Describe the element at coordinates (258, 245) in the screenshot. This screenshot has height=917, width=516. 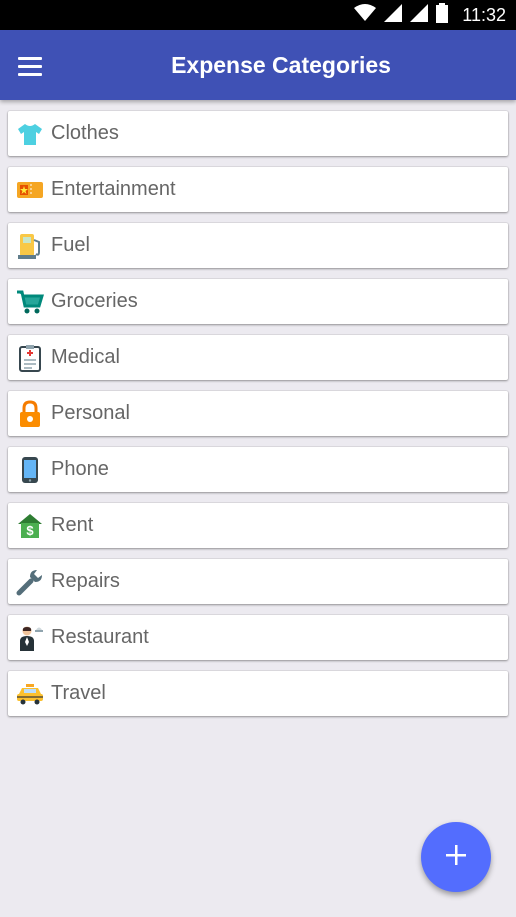
I see `list-item-fuel: Fuel` at that location.